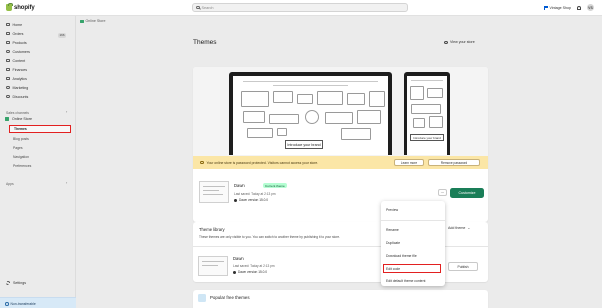  What do you see at coordinates (467, 193) in the screenshot?
I see `customize-button: Customize` at bounding box center [467, 193].